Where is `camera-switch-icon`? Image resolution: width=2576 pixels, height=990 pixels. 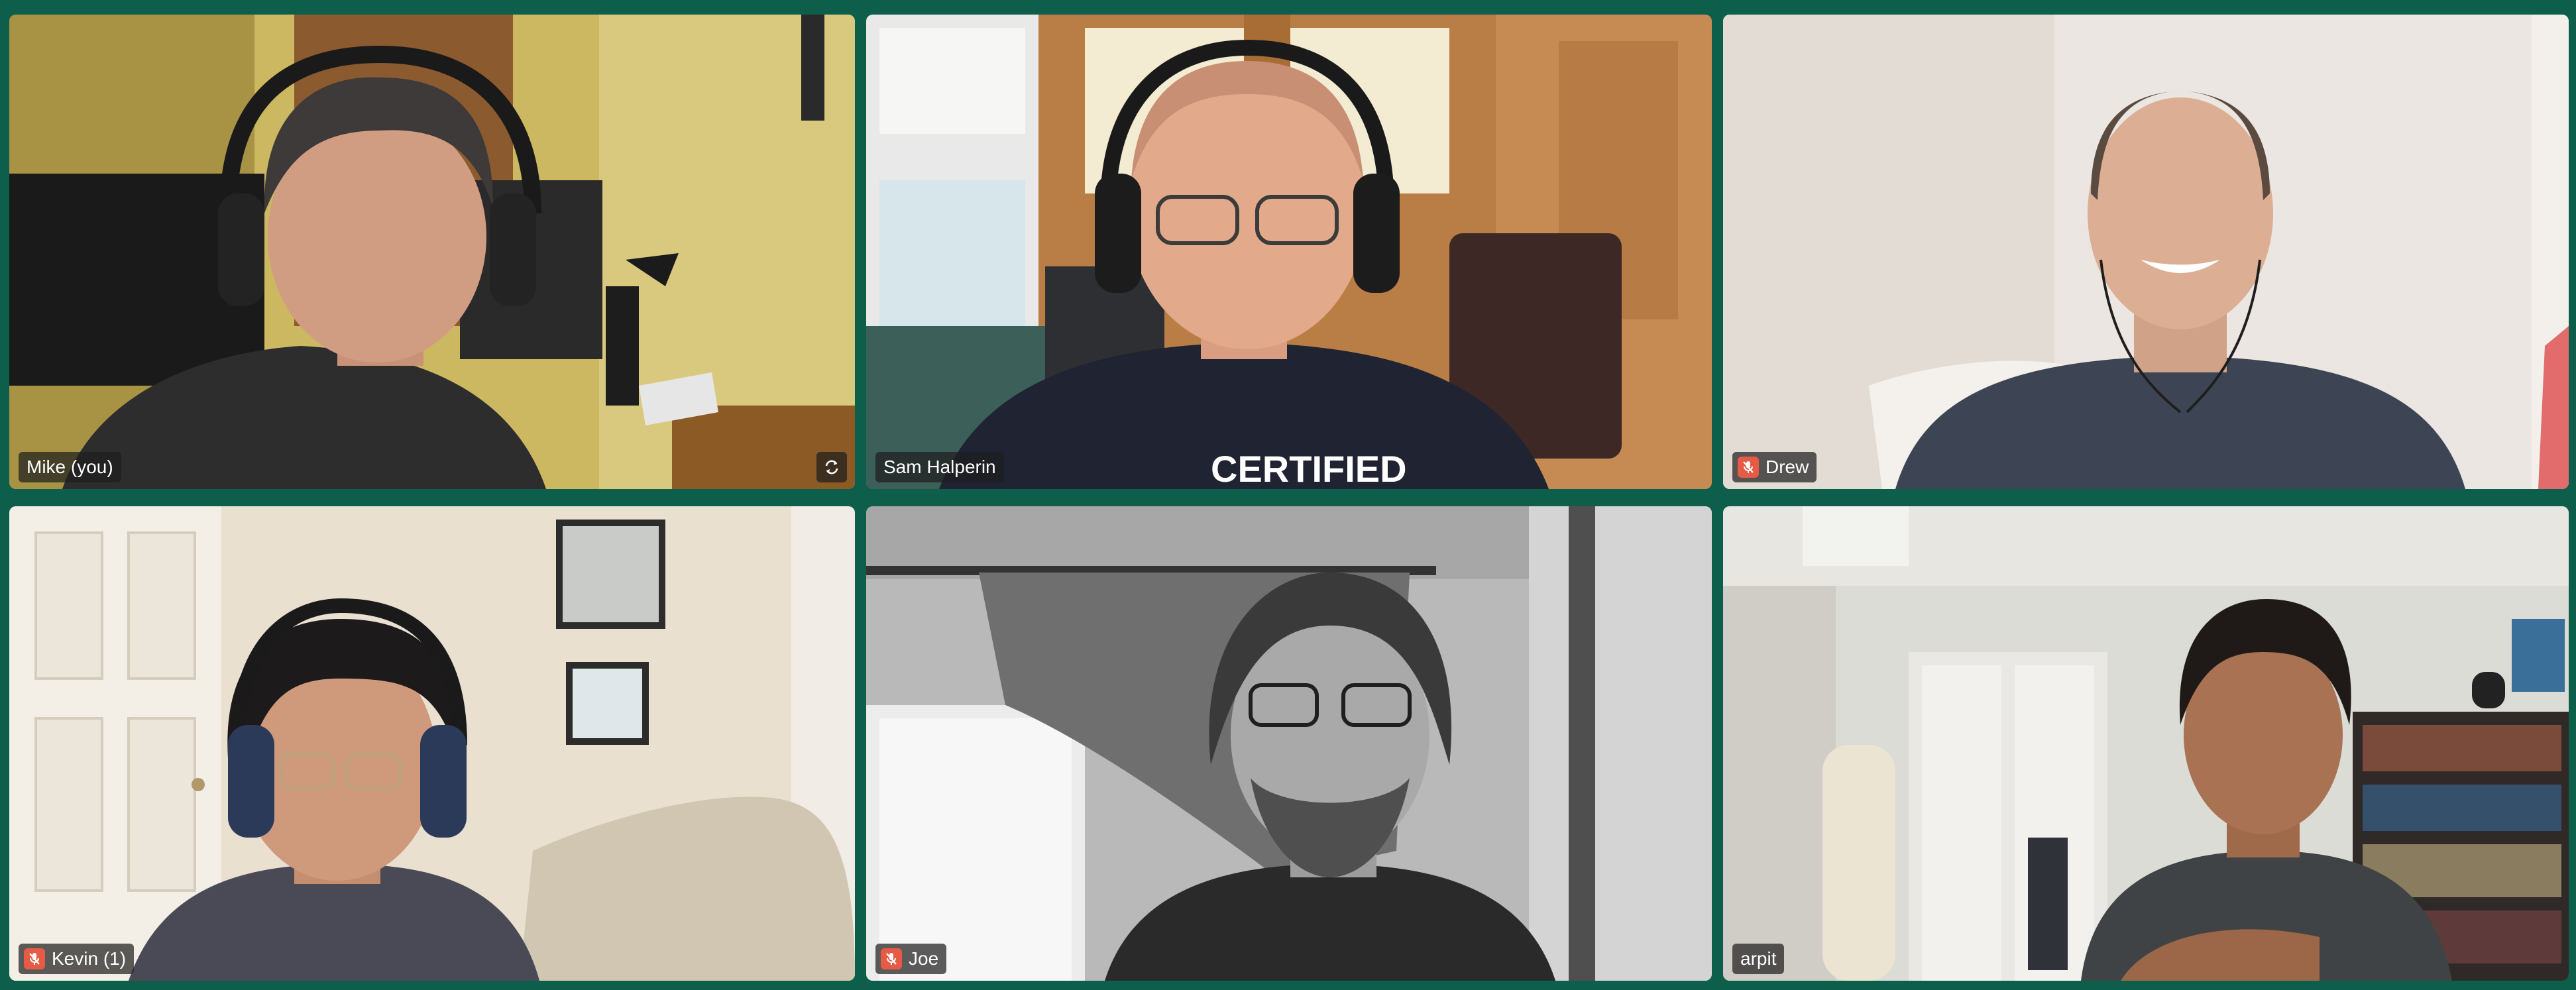
camera-switch-icon is located at coordinates (831, 467).